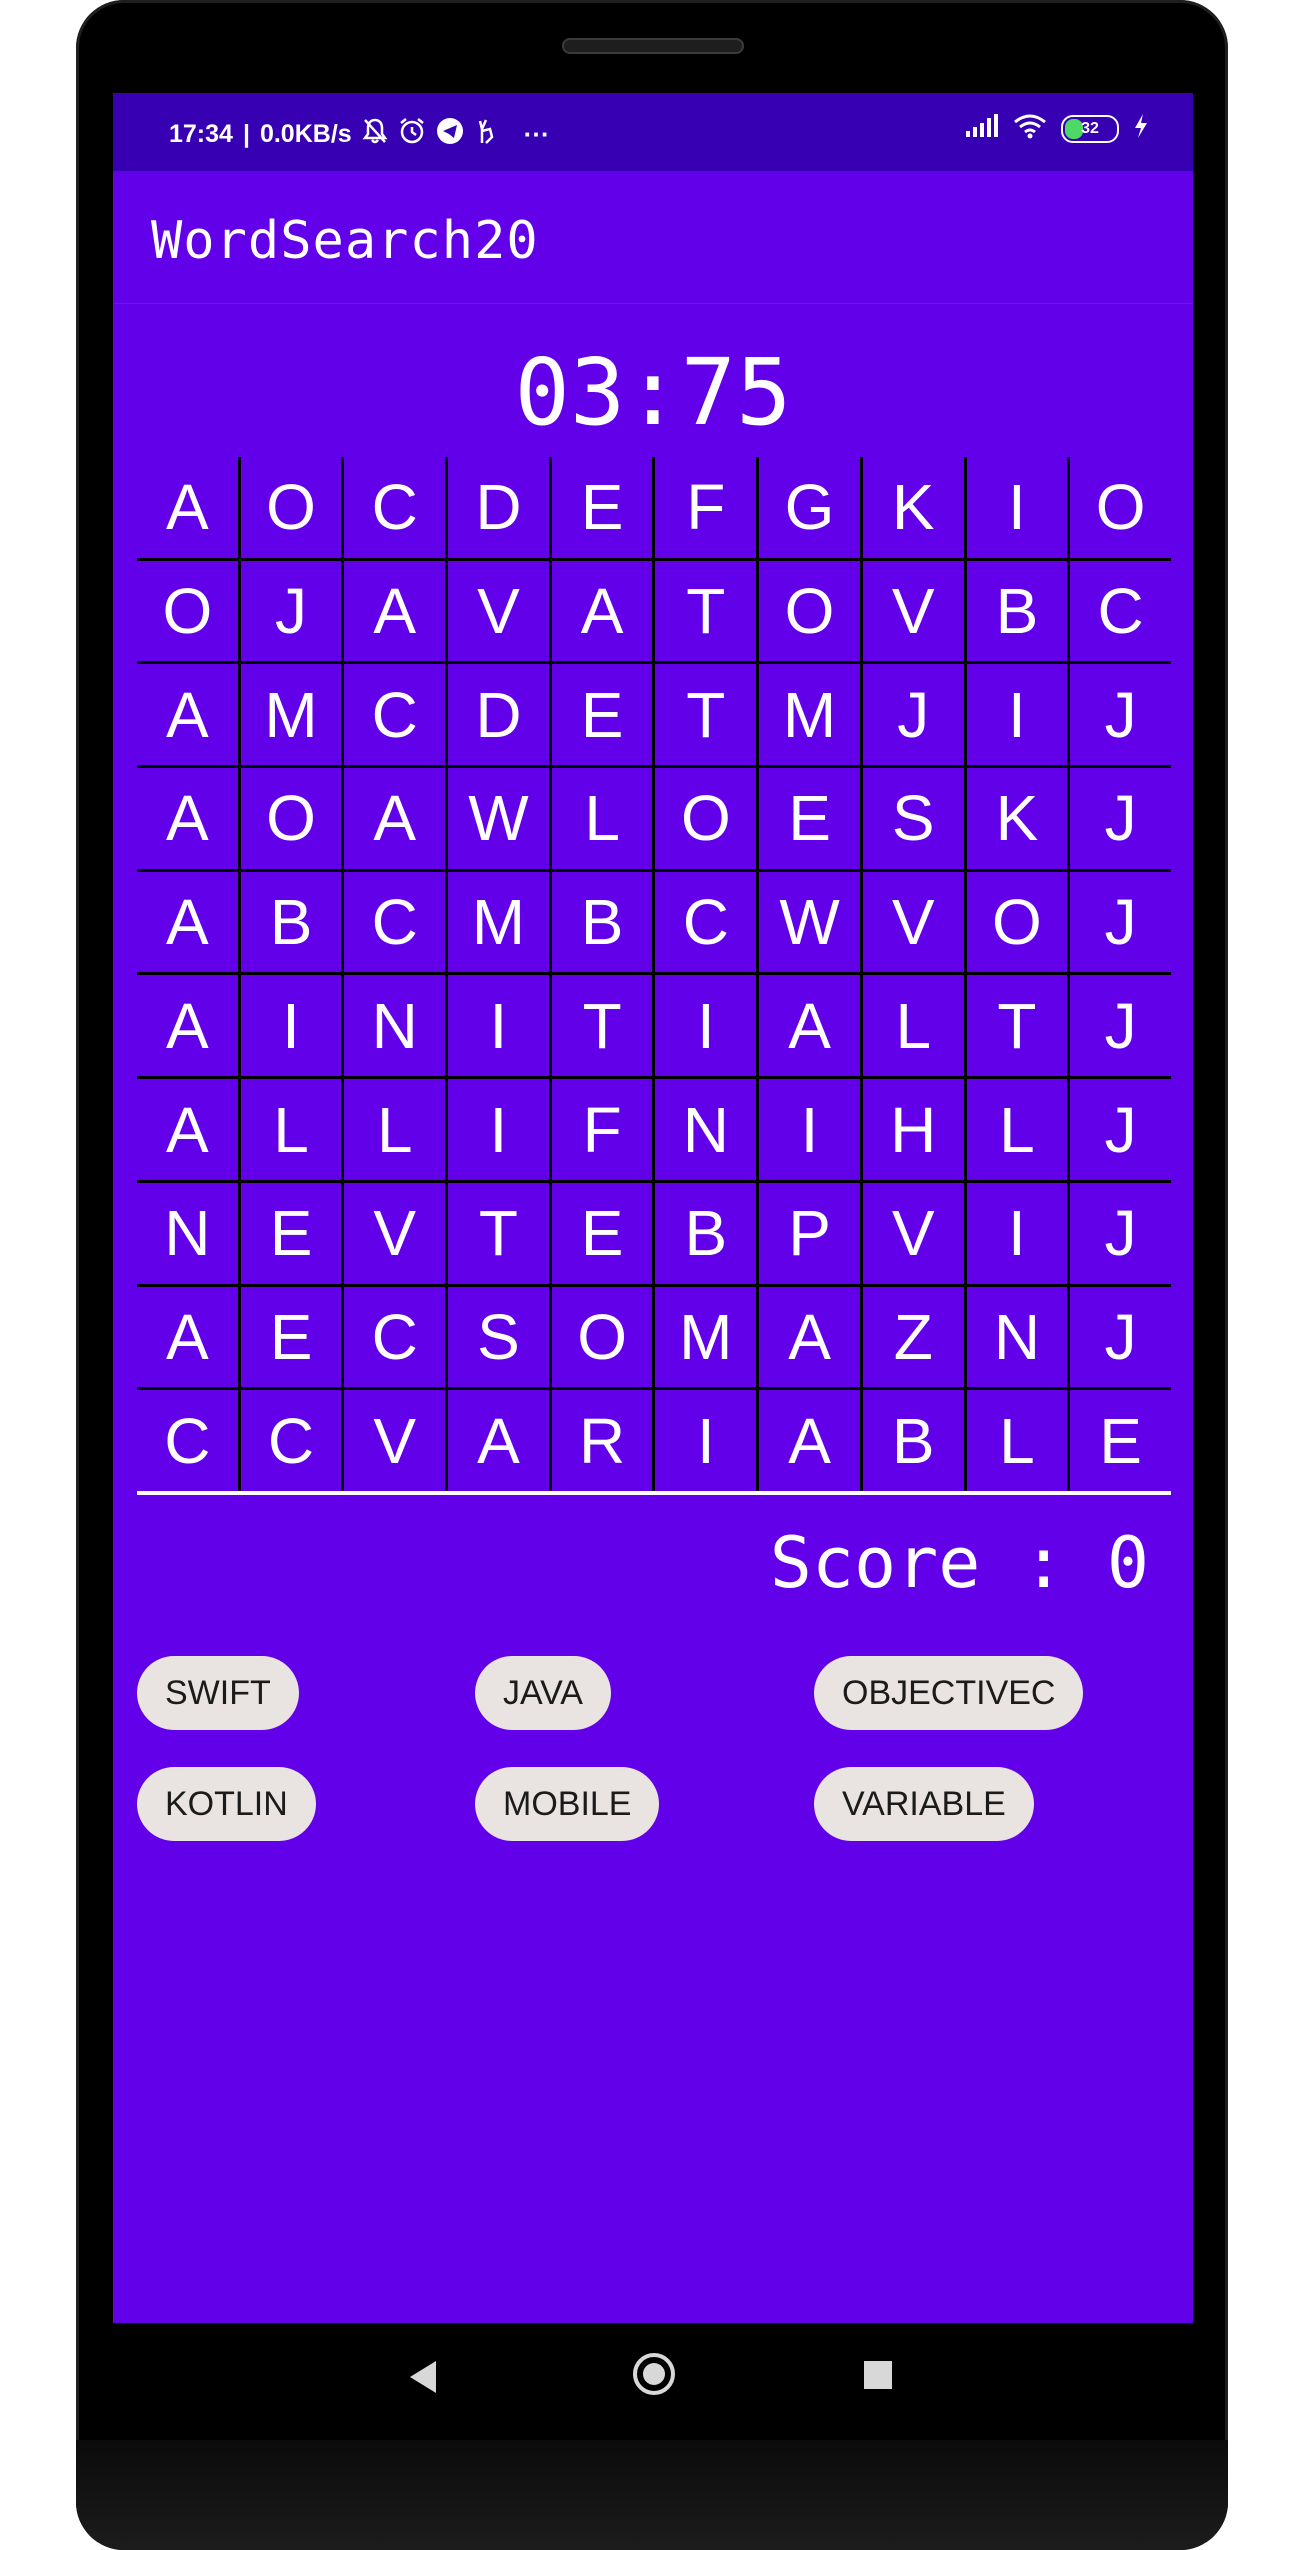  I want to click on word-chip: KOTLIN, so click(226, 1804).